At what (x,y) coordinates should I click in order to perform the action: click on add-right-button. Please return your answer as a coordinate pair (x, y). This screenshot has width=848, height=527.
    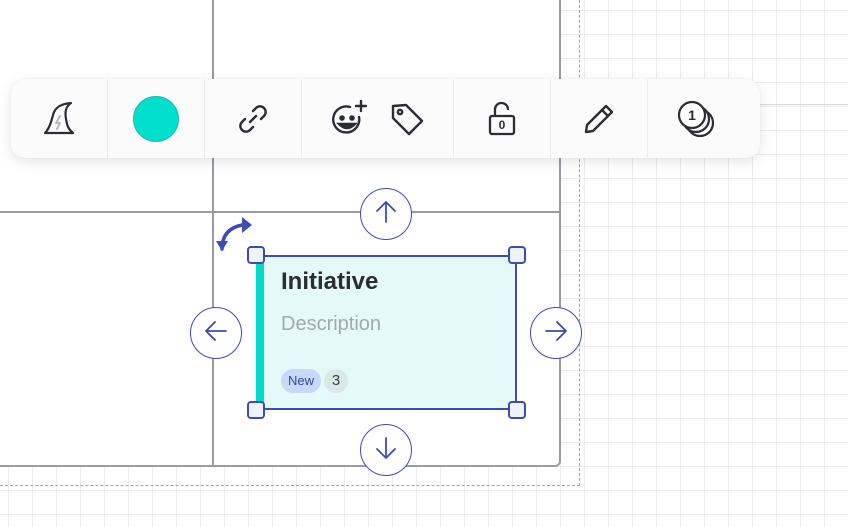
    Looking at the image, I should click on (556, 333).